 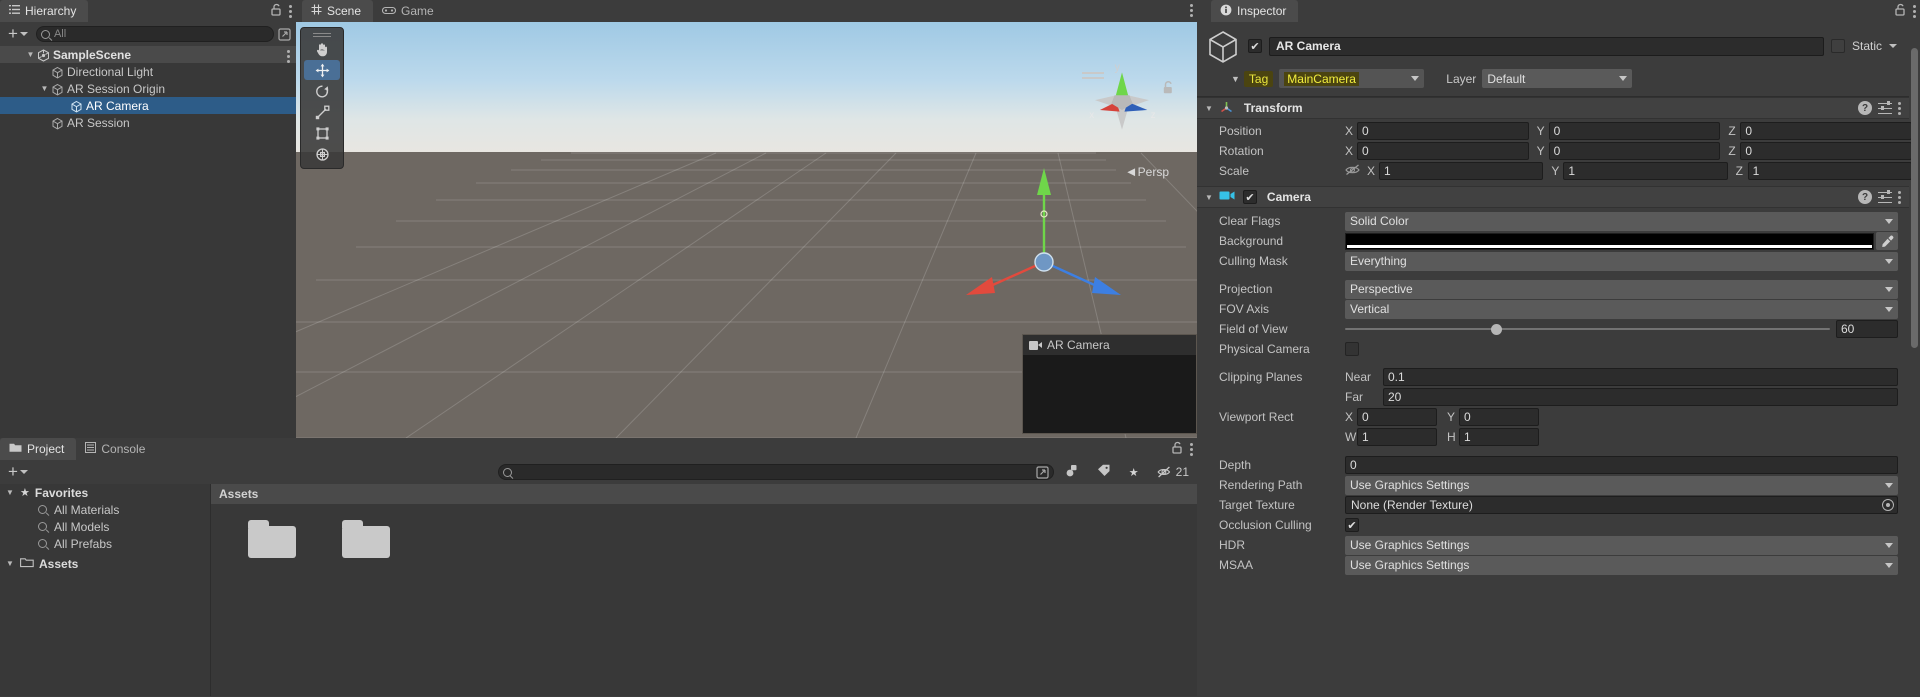 I want to click on layer-dropdown: Default, so click(x=1557, y=78).